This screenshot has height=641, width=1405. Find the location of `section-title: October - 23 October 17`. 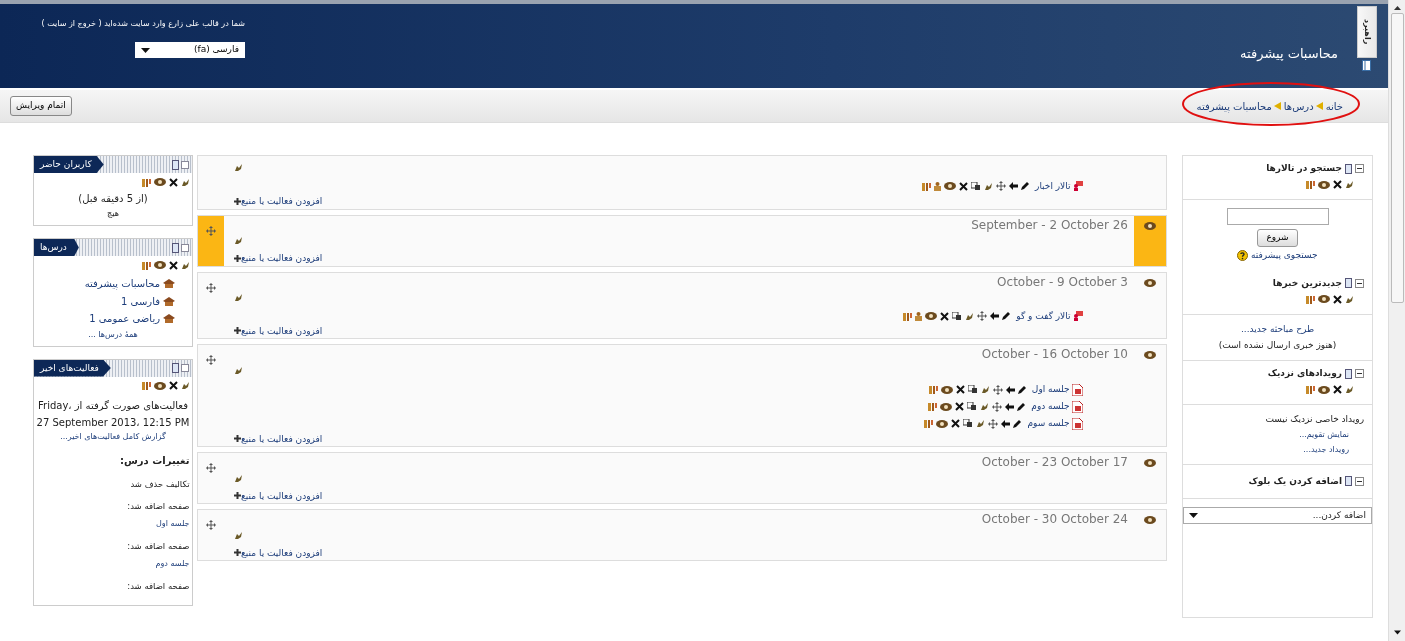

section-title: October - 23 October 17 is located at coordinates (1054, 463).